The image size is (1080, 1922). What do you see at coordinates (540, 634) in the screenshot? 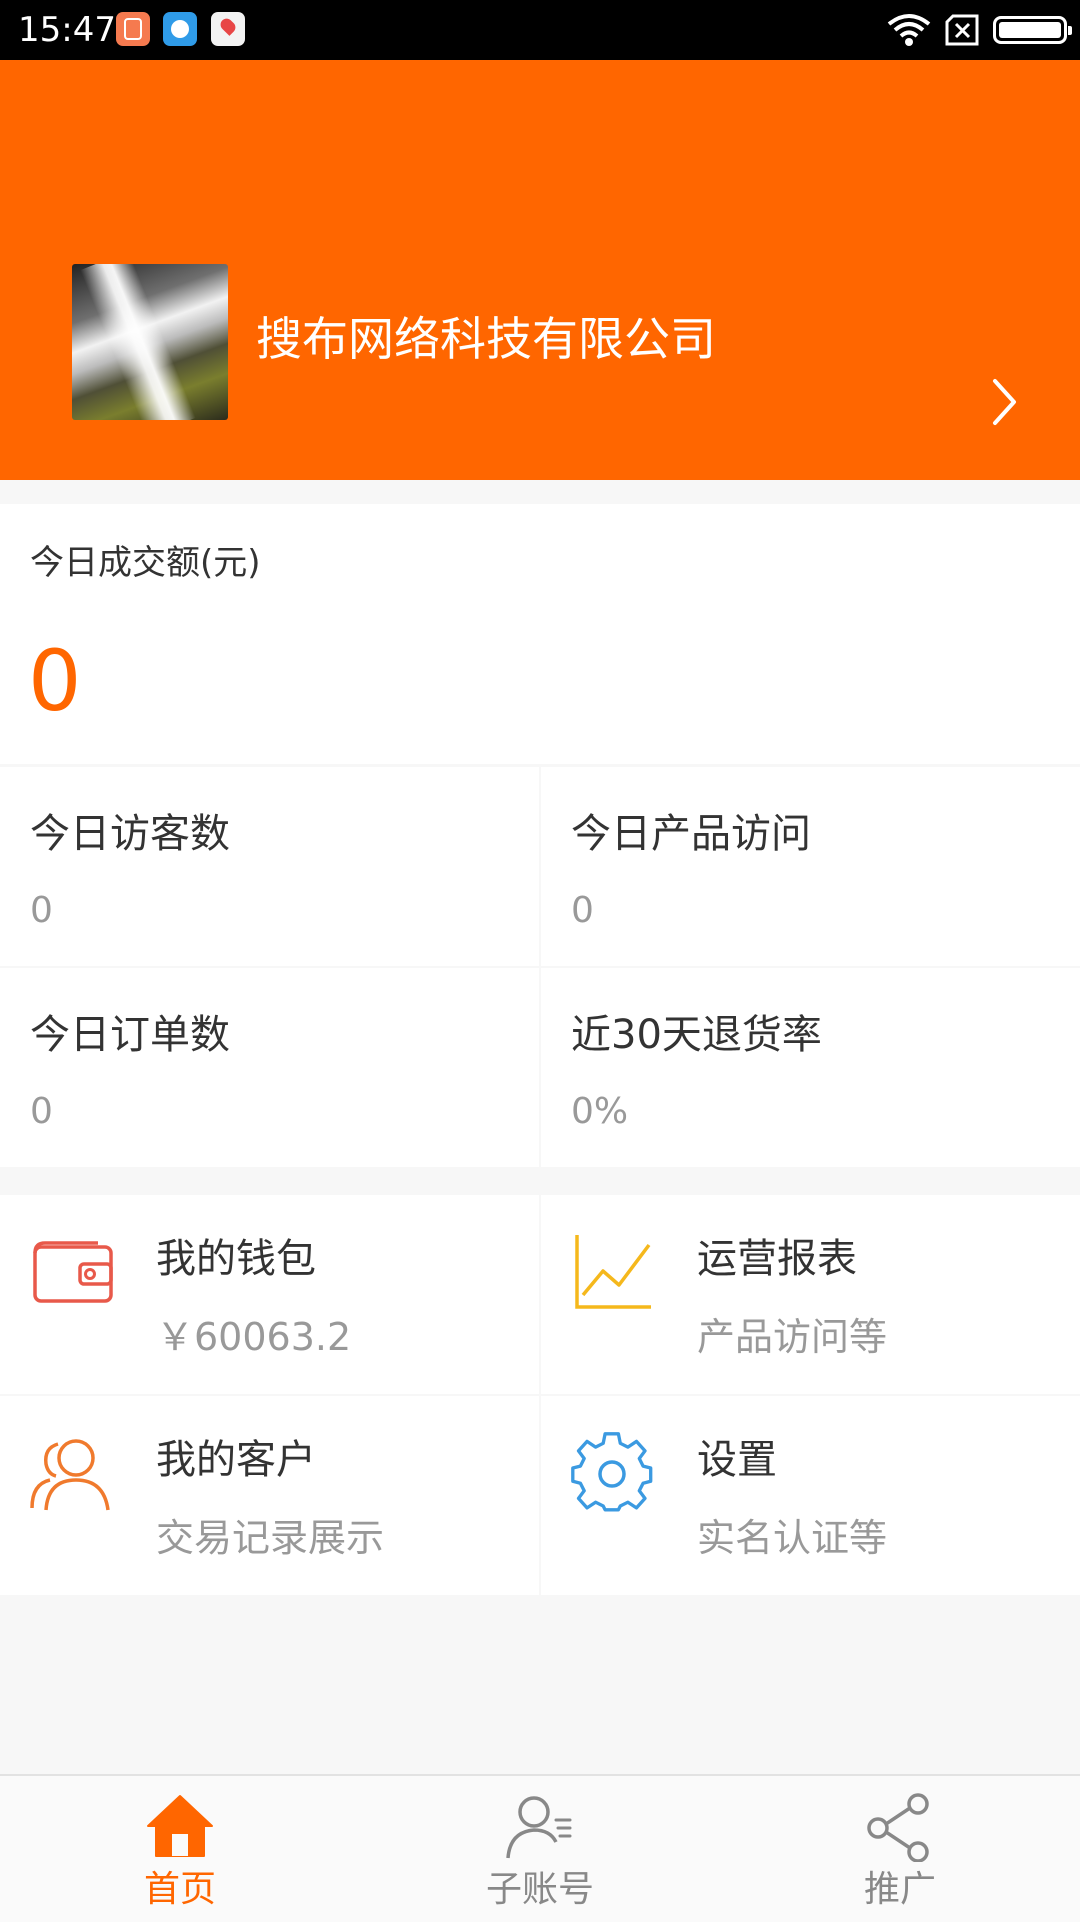
I see `today-sales-card: 今日成交额(元) 0` at bounding box center [540, 634].